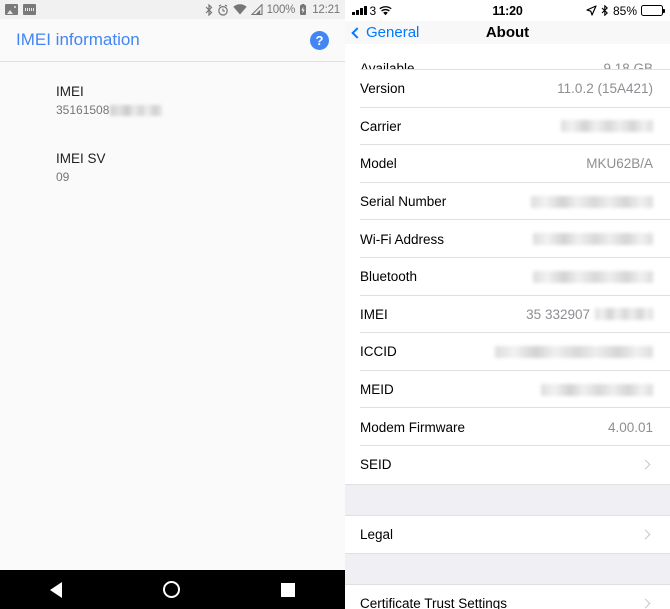  What do you see at coordinates (381, 126) in the screenshot?
I see `row-label: Carrier` at bounding box center [381, 126].